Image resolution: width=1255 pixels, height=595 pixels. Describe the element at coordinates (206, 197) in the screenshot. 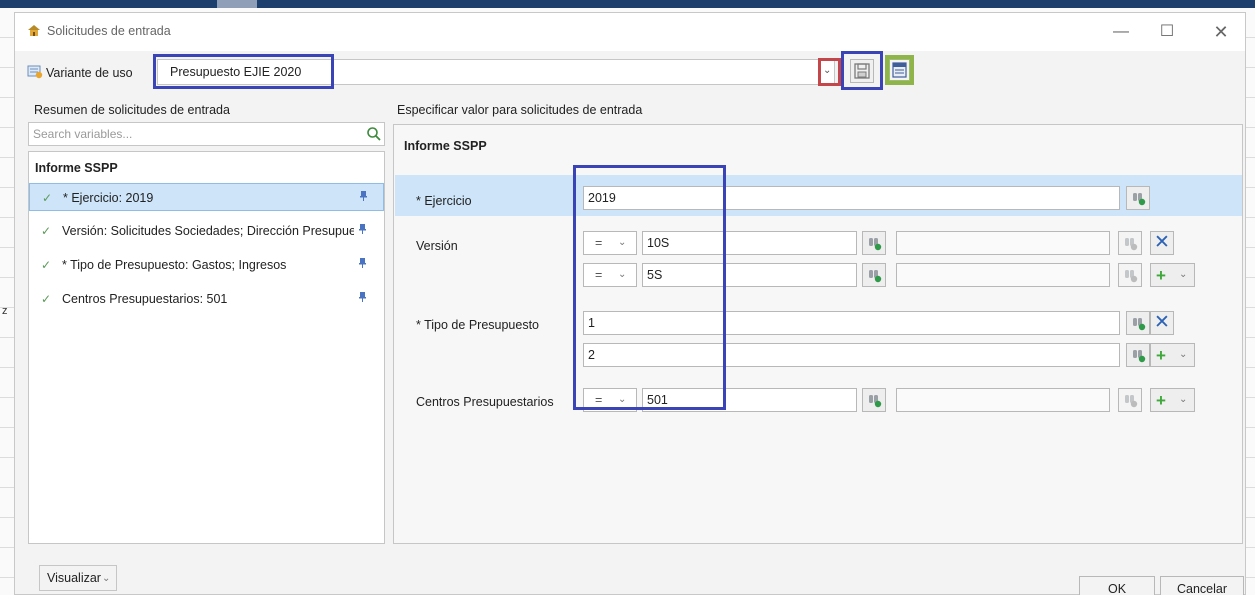

I see `list-item: ✓ * Ejercicio: 2019` at that location.